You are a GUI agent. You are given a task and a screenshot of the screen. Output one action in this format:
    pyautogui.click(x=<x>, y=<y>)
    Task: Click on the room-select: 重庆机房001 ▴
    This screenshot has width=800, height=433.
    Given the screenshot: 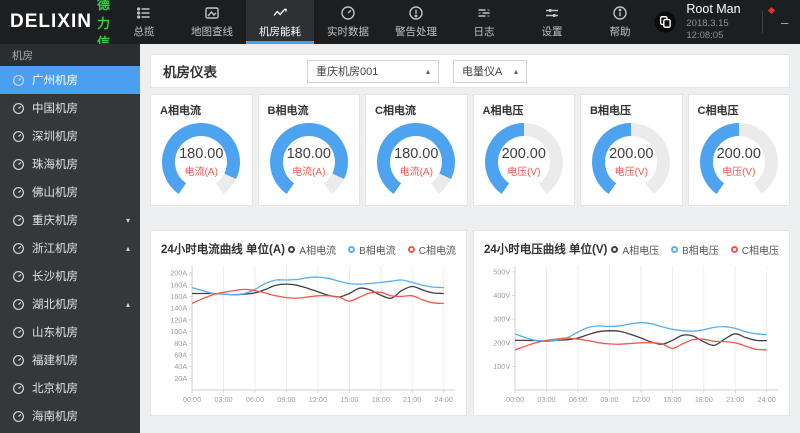 What is the action you would take?
    pyautogui.click(x=373, y=71)
    